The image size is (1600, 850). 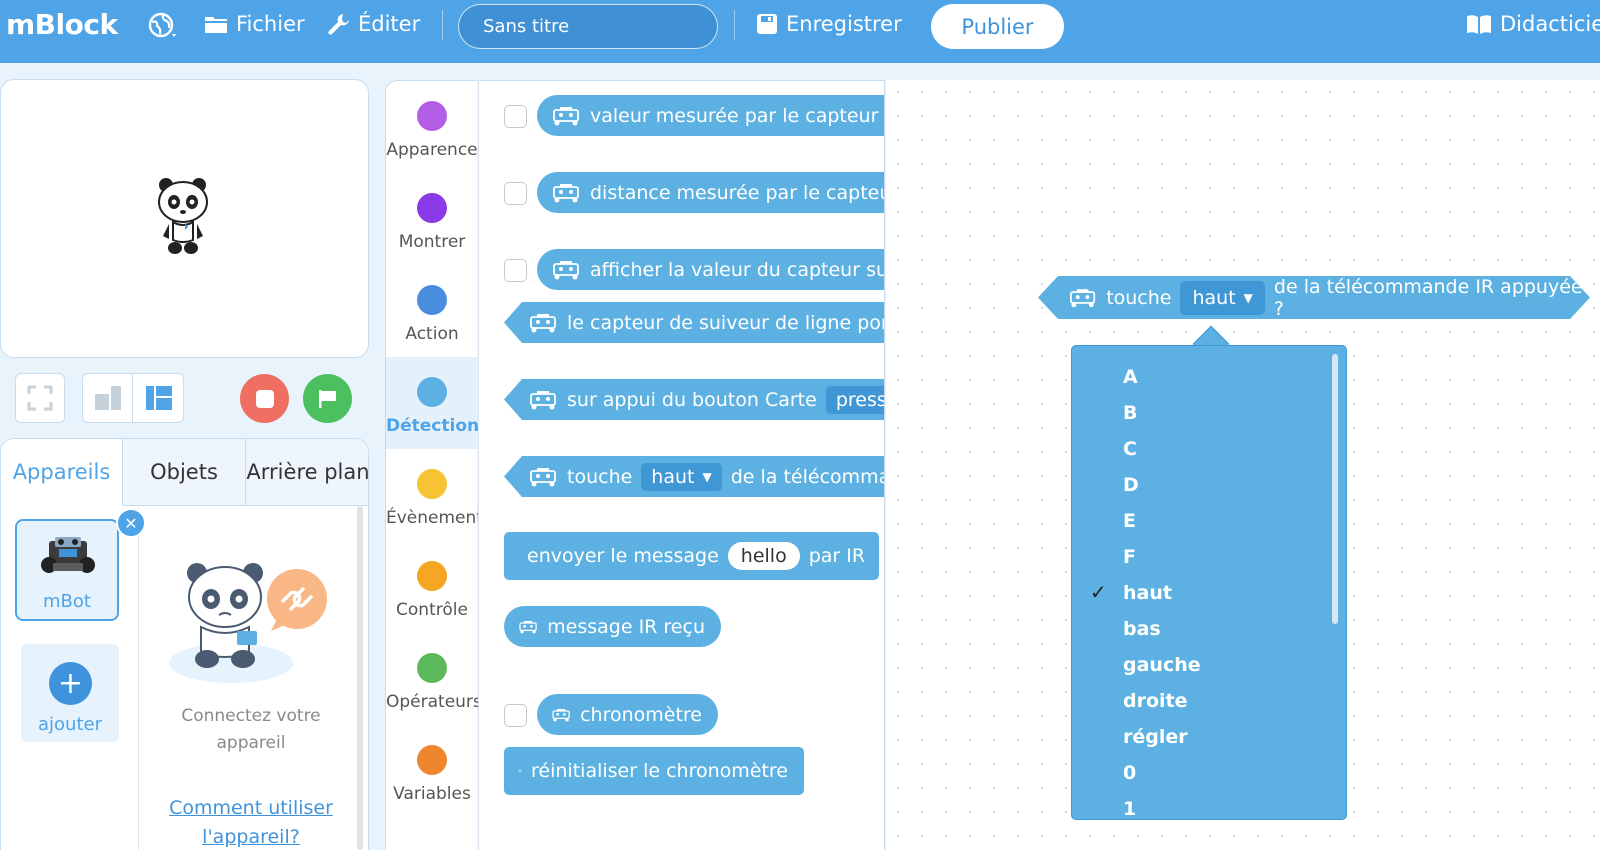 I want to click on category-show-dot, so click(x=432, y=208).